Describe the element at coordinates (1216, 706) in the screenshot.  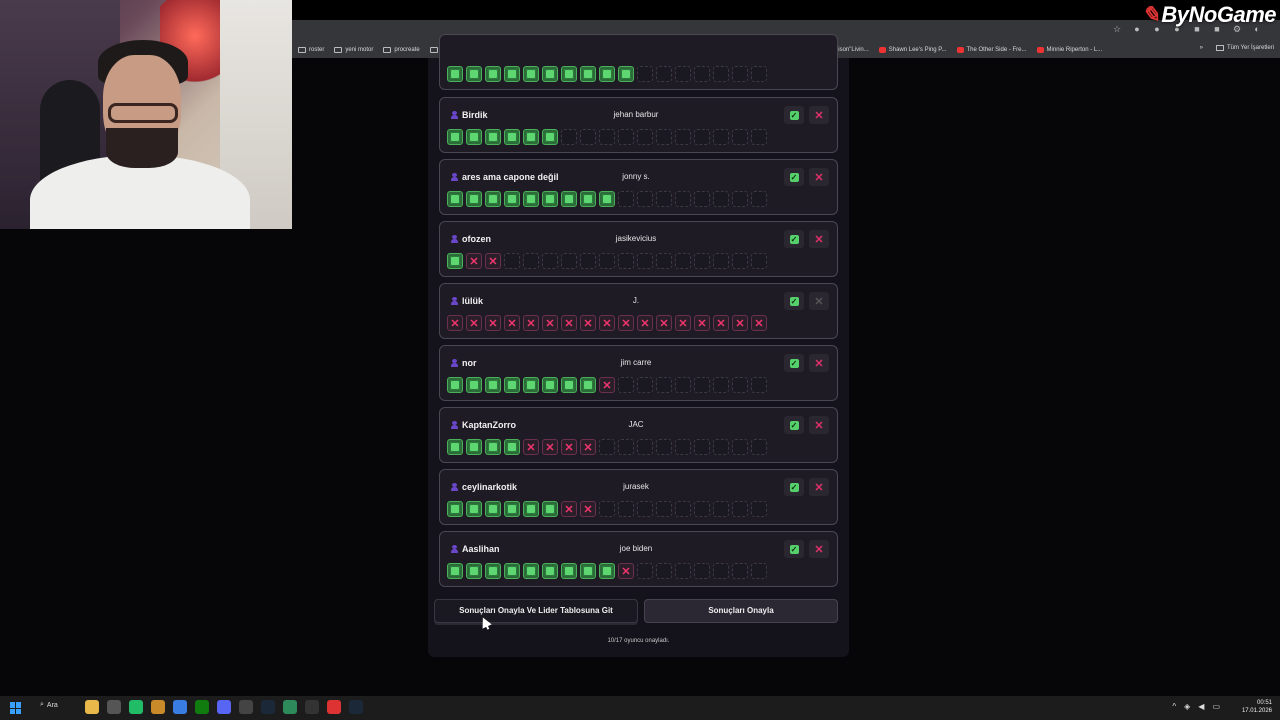
I see `battery-icon: ▭` at that location.